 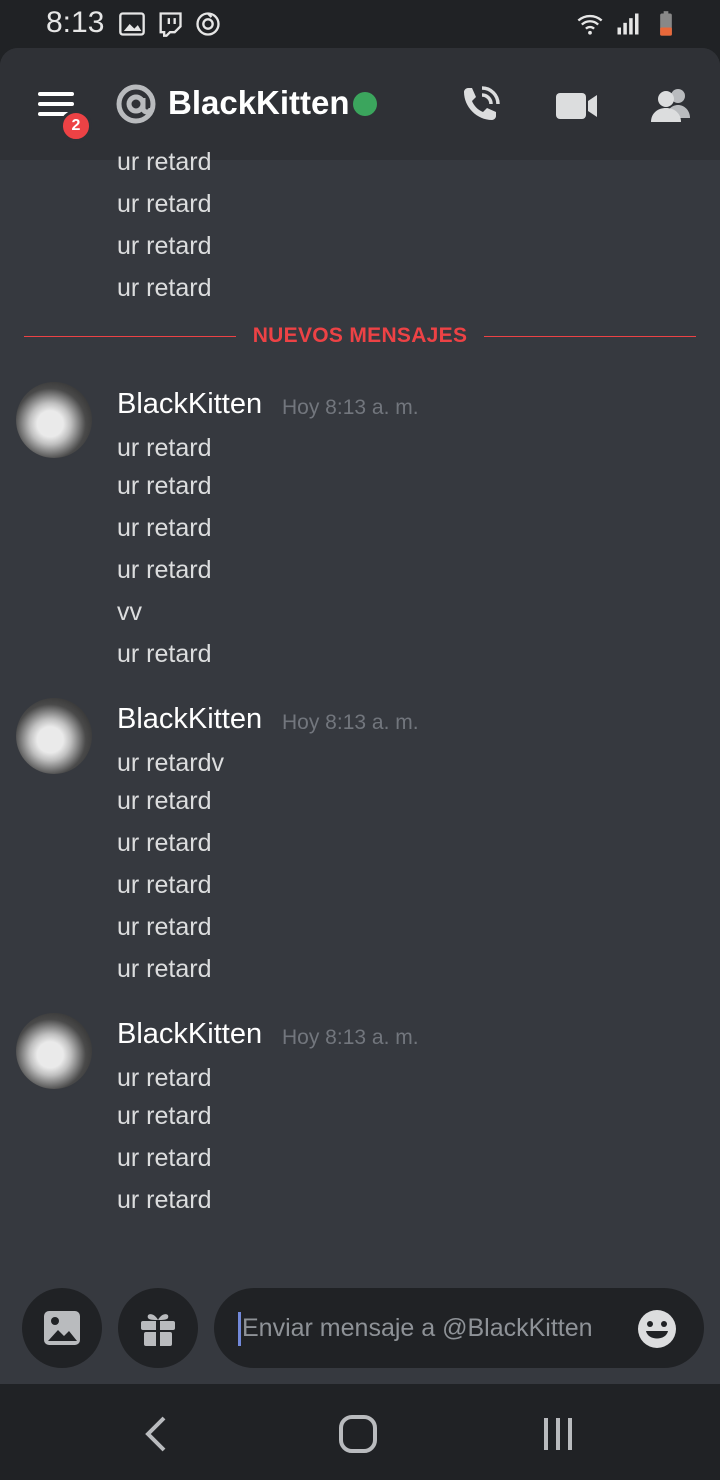 What do you see at coordinates (56, 104) in the screenshot?
I see `menu-icon-bar` at bounding box center [56, 104].